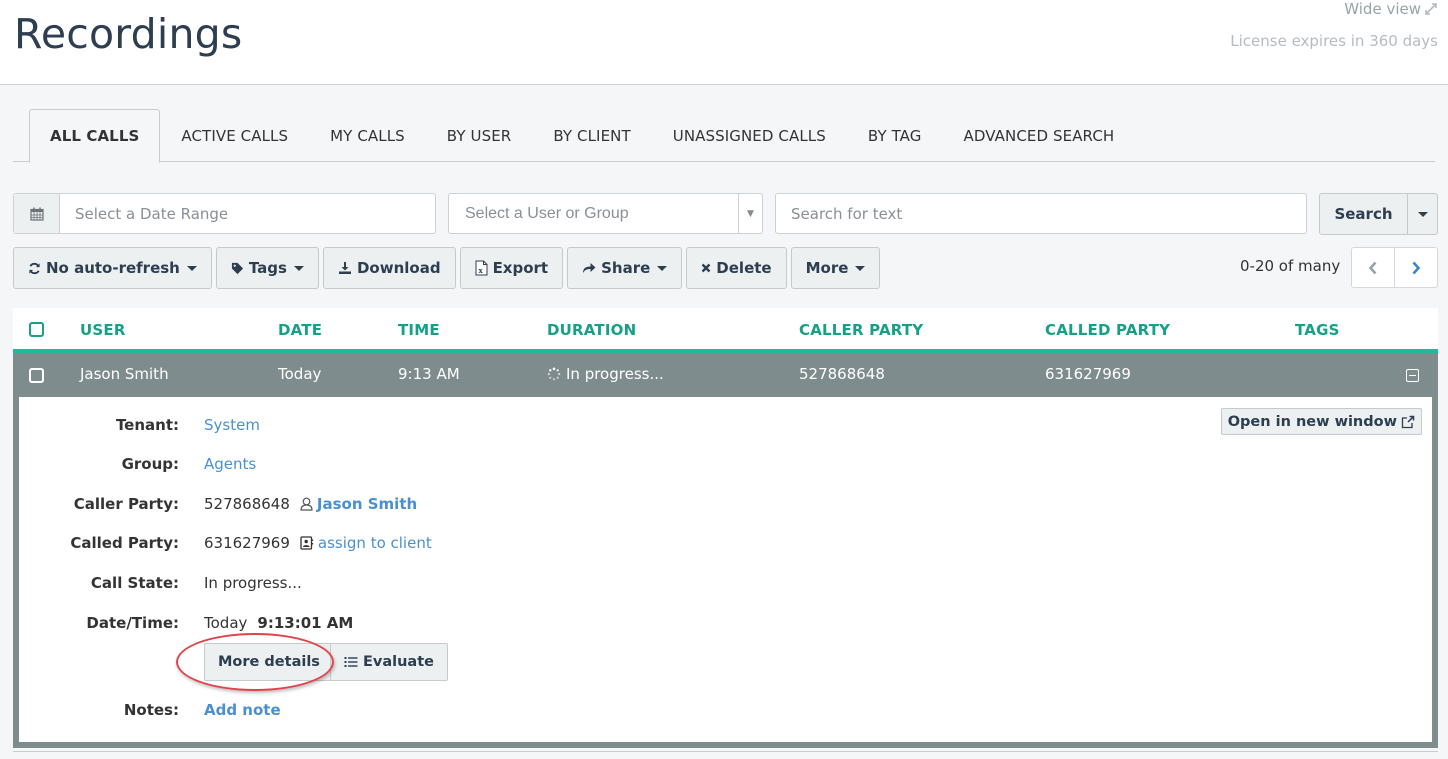 The height and width of the screenshot is (759, 1448). I want to click on calendar-button, so click(37, 213).